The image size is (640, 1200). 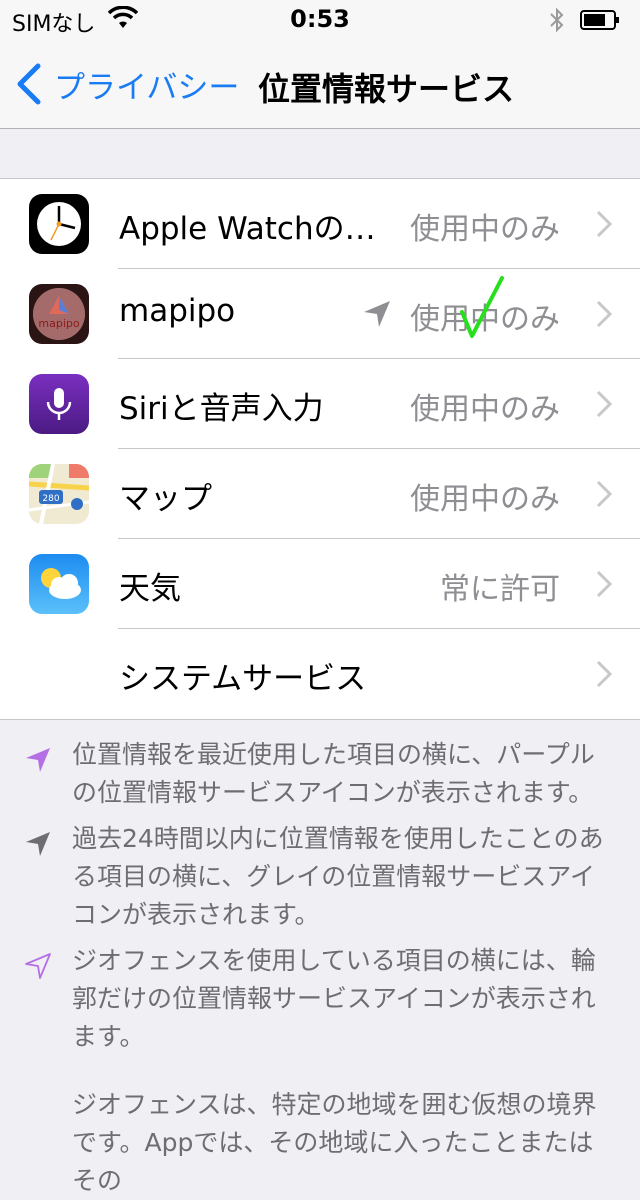 What do you see at coordinates (386, 89) in the screenshot?
I see `page-title: 位置情報サービス` at bounding box center [386, 89].